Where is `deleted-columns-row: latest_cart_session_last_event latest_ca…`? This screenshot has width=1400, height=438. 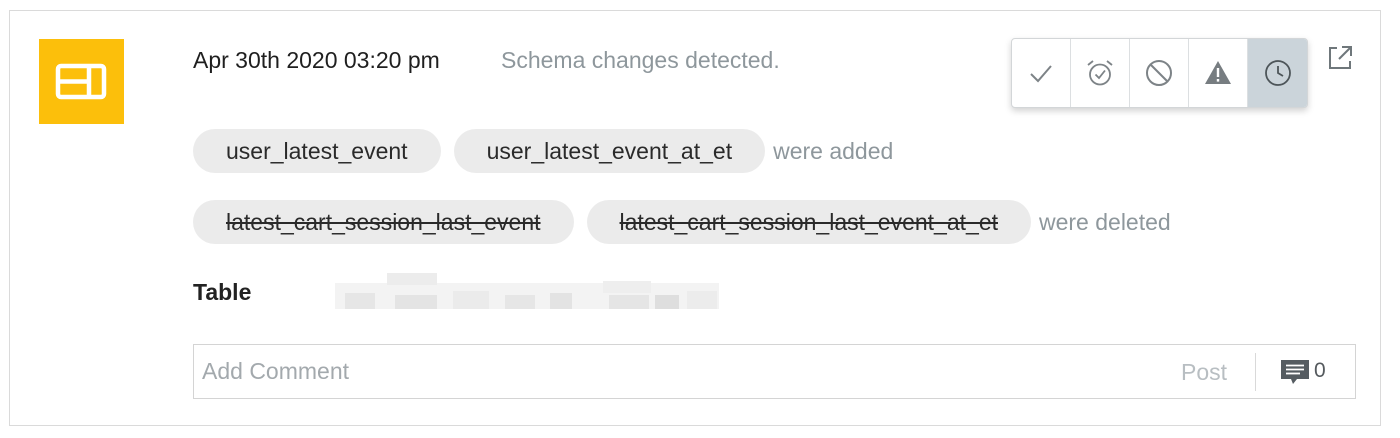
deleted-columns-row: latest_cart_session_last_event latest_ca… is located at coordinates (682, 222).